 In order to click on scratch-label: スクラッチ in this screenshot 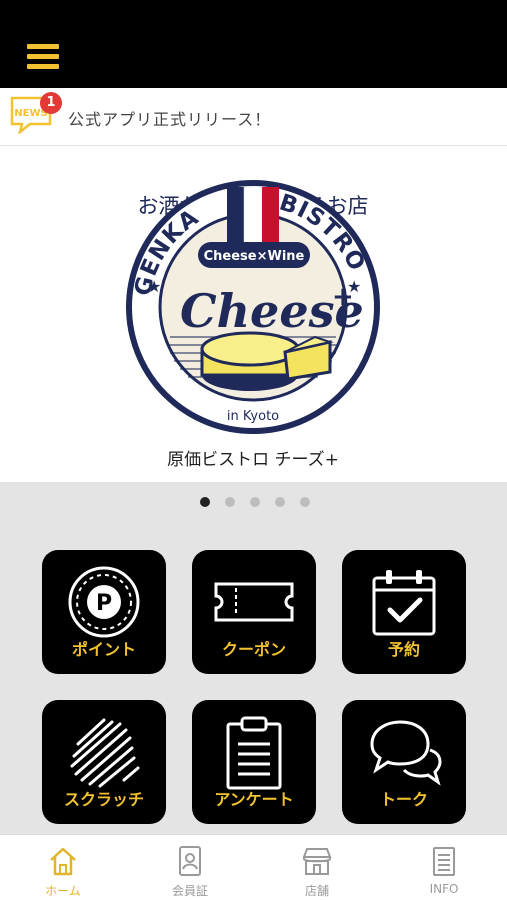, I will do `click(103, 799)`.